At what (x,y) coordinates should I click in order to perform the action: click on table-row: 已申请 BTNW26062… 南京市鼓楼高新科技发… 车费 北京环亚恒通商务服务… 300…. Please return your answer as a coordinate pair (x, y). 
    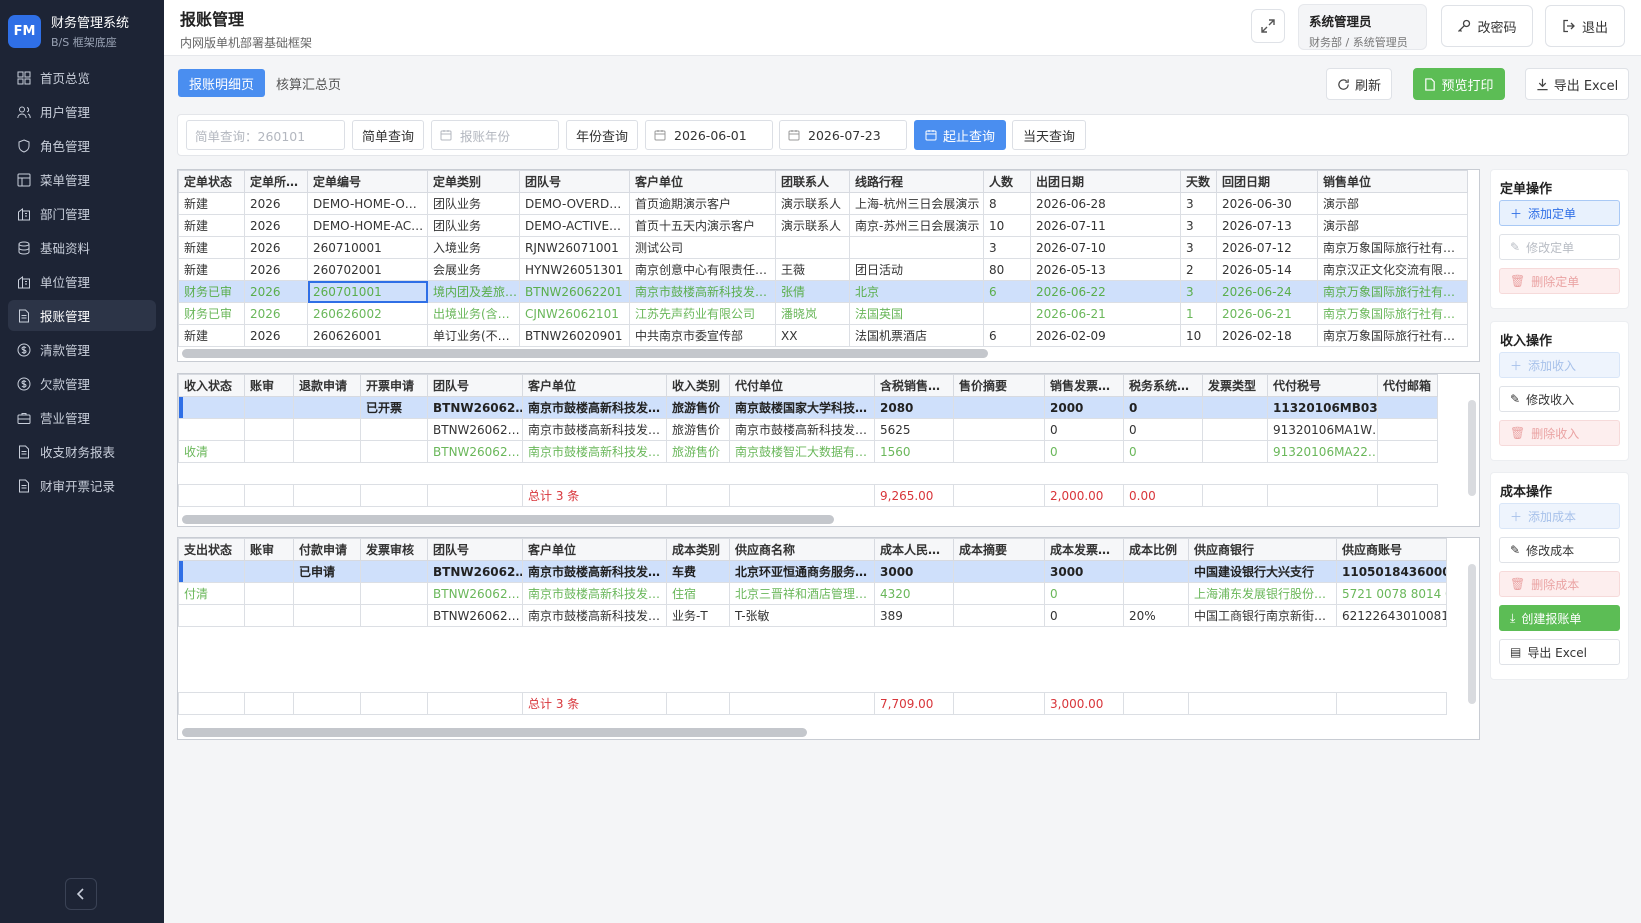
    Looking at the image, I should click on (812, 571).